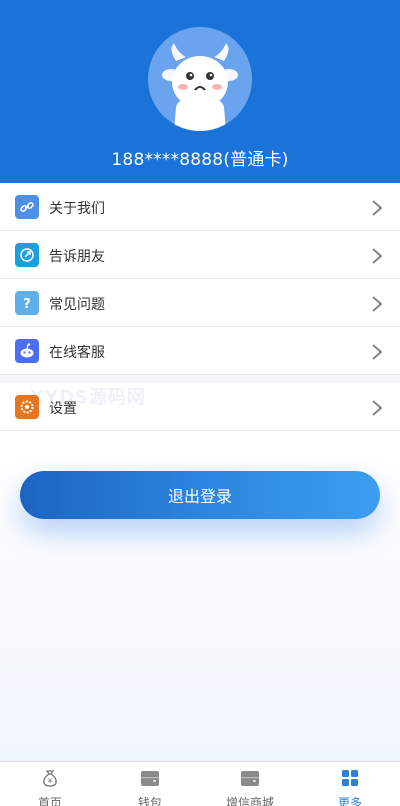 The image size is (400, 806). I want to click on wallet-icon, so click(150, 778).